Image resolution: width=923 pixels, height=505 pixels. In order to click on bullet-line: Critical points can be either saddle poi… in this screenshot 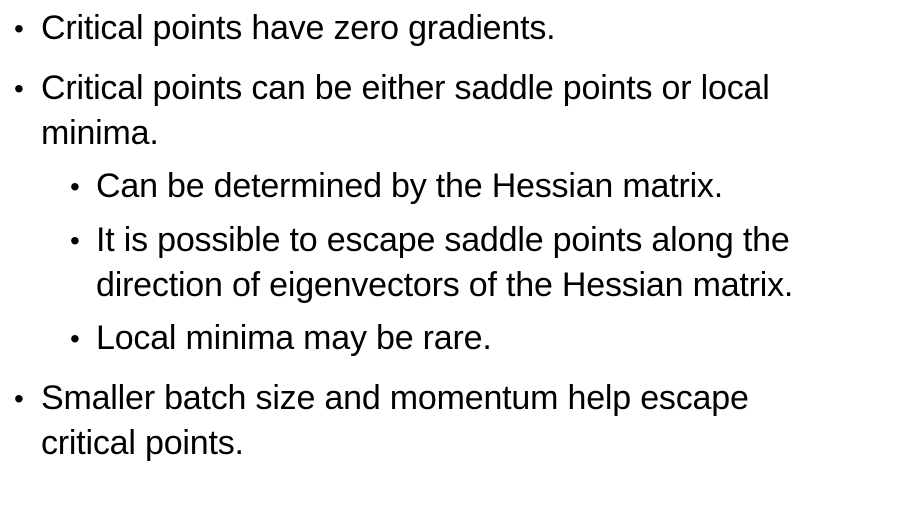, I will do `click(405, 88)`.